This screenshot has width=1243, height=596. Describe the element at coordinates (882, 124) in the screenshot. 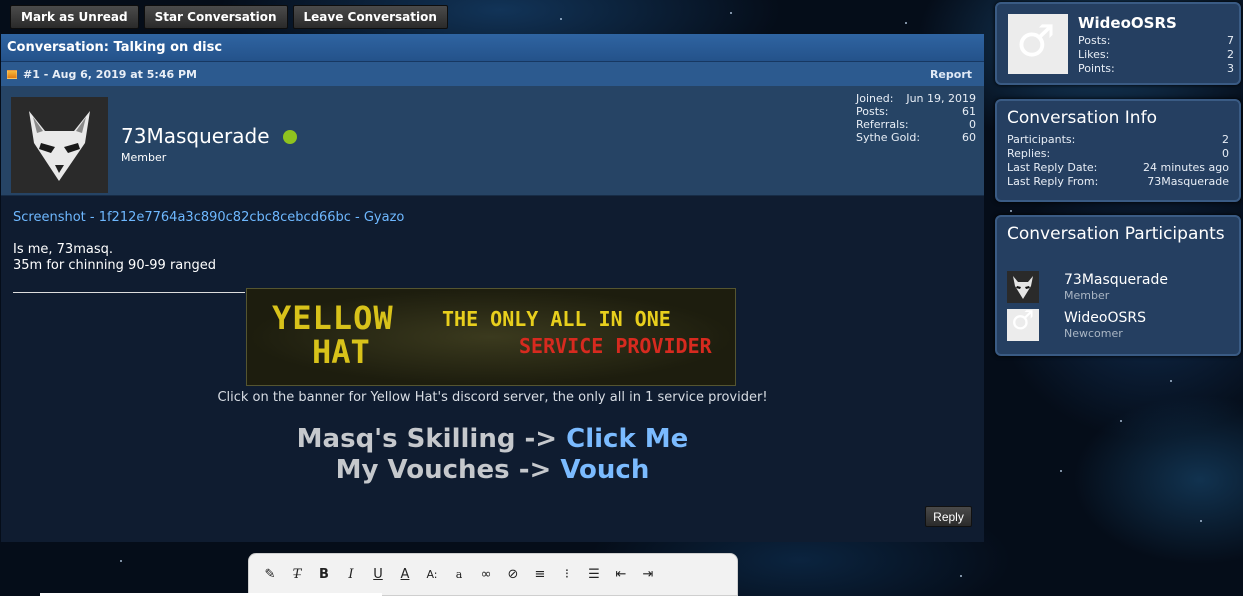

I see `stat-label: Referrals:` at that location.